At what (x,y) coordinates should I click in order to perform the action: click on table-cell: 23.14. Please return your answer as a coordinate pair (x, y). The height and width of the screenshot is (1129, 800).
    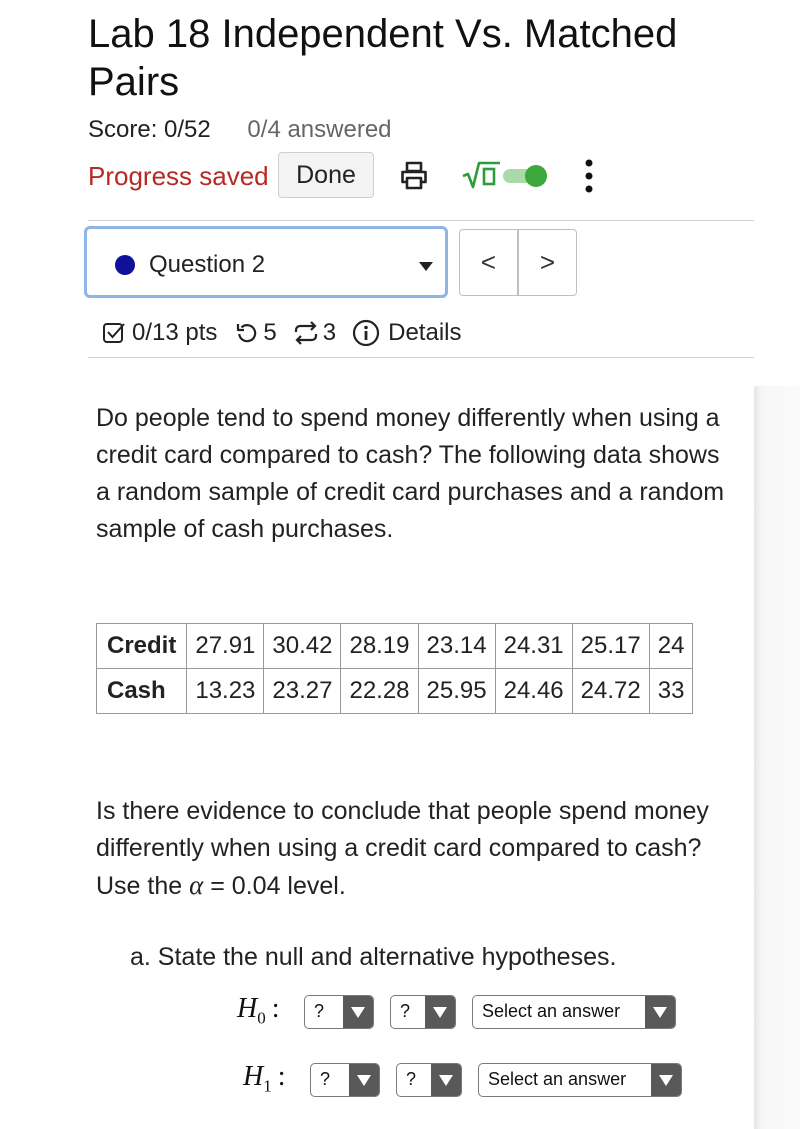
    Looking at the image, I should click on (456, 646).